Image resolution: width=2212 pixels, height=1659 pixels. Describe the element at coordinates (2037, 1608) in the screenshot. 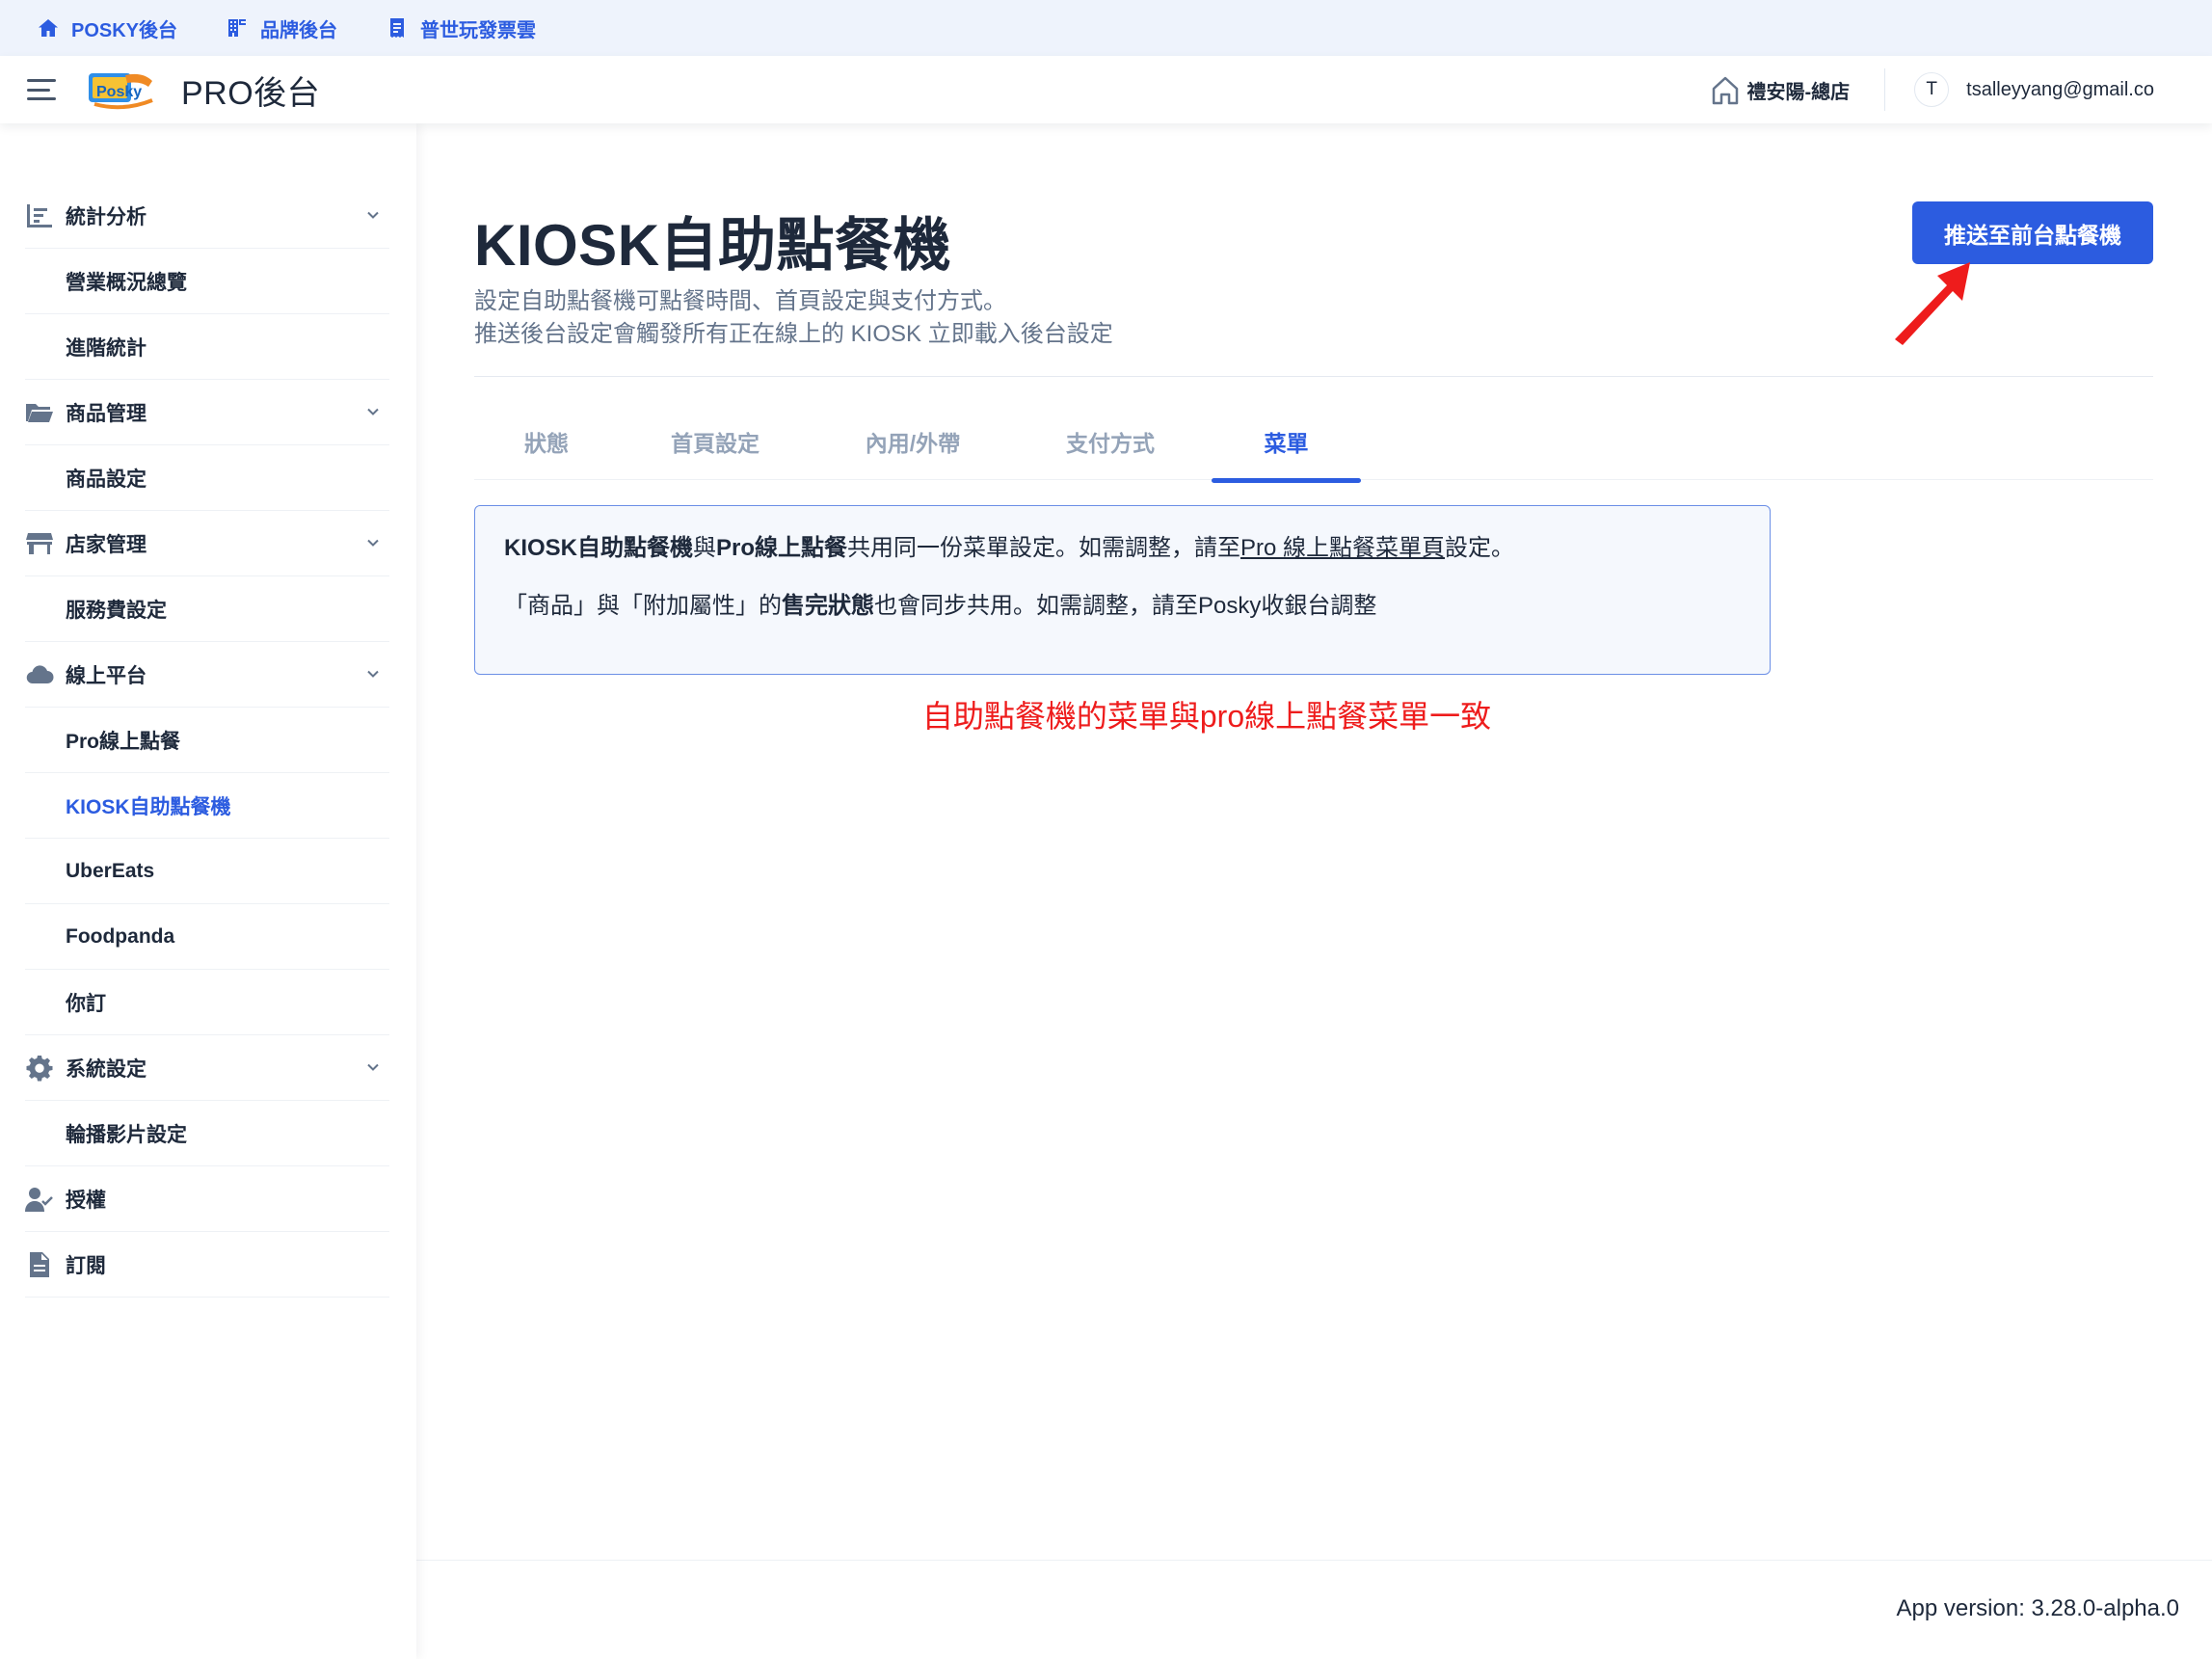

I see `app-version: App version: 3.28.0-alpha.0` at that location.